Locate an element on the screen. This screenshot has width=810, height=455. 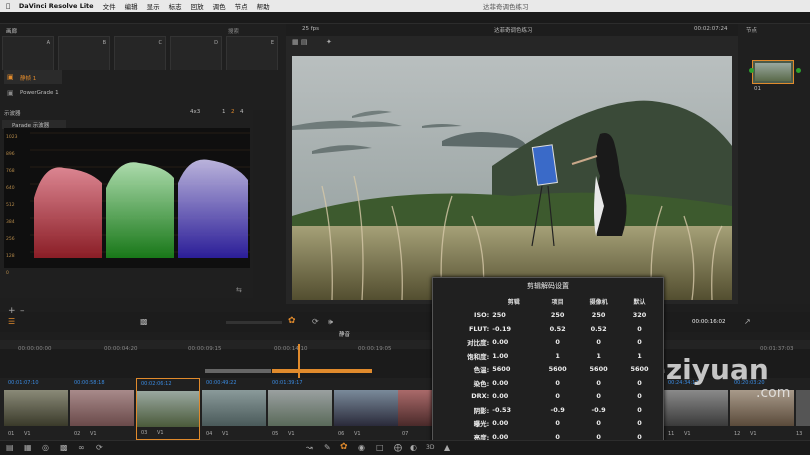
clip-name: 达菲奇调色练习 is located at coordinates (513, 30).